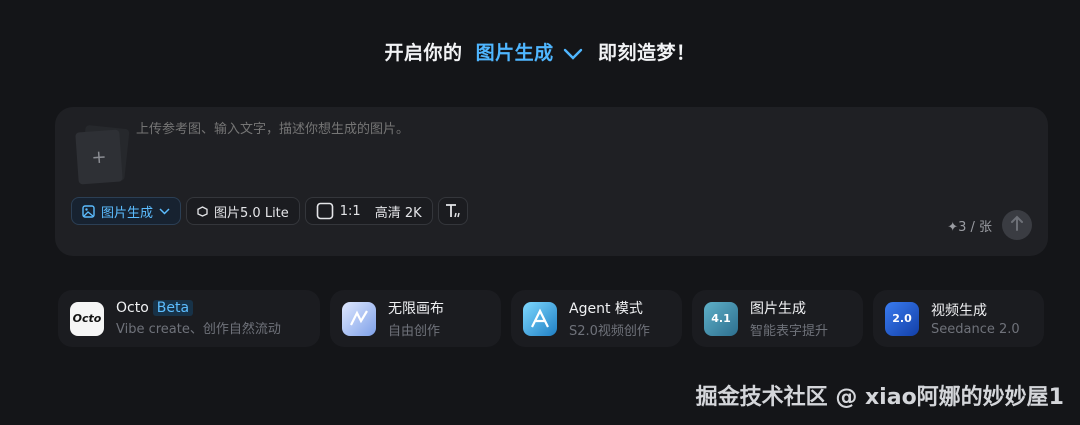 This screenshot has width=1080, height=425. Describe the element at coordinates (721, 318) in the screenshot. I see `image-gen-icon: 4.1` at that location.